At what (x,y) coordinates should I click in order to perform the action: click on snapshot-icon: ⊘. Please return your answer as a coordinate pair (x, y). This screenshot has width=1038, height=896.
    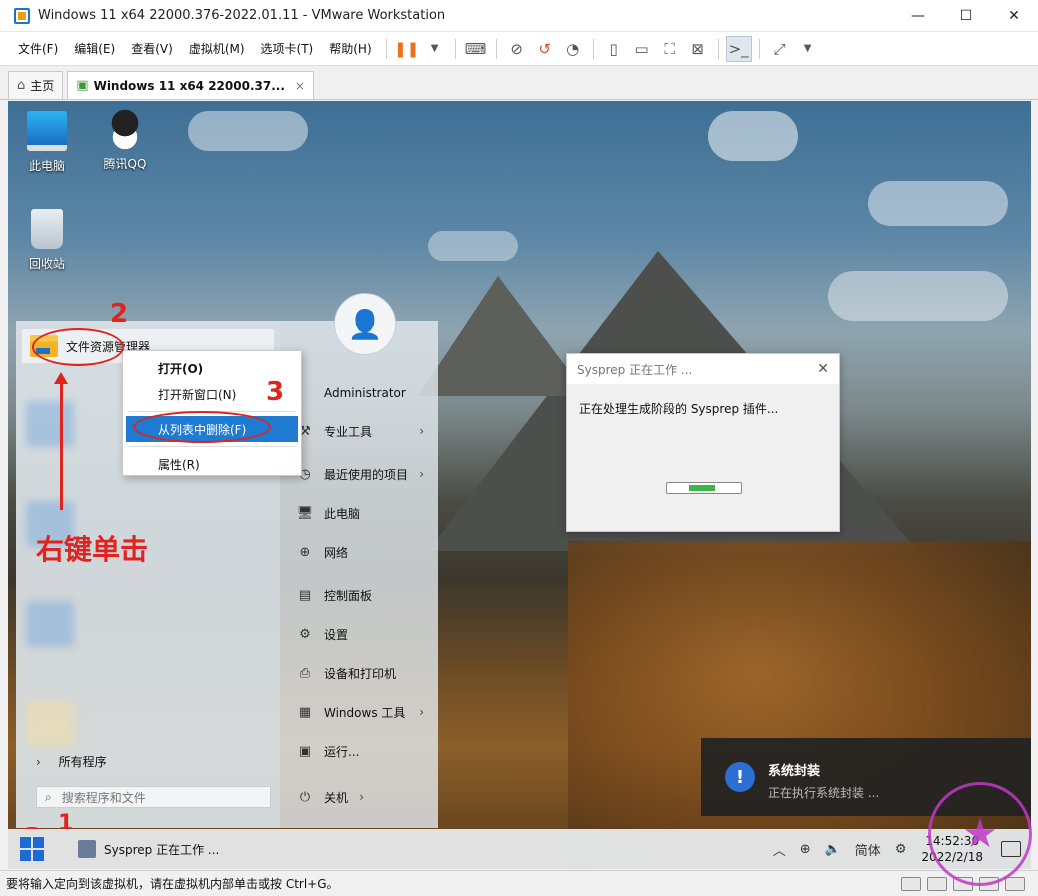
    Looking at the image, I should click on (517, 49).